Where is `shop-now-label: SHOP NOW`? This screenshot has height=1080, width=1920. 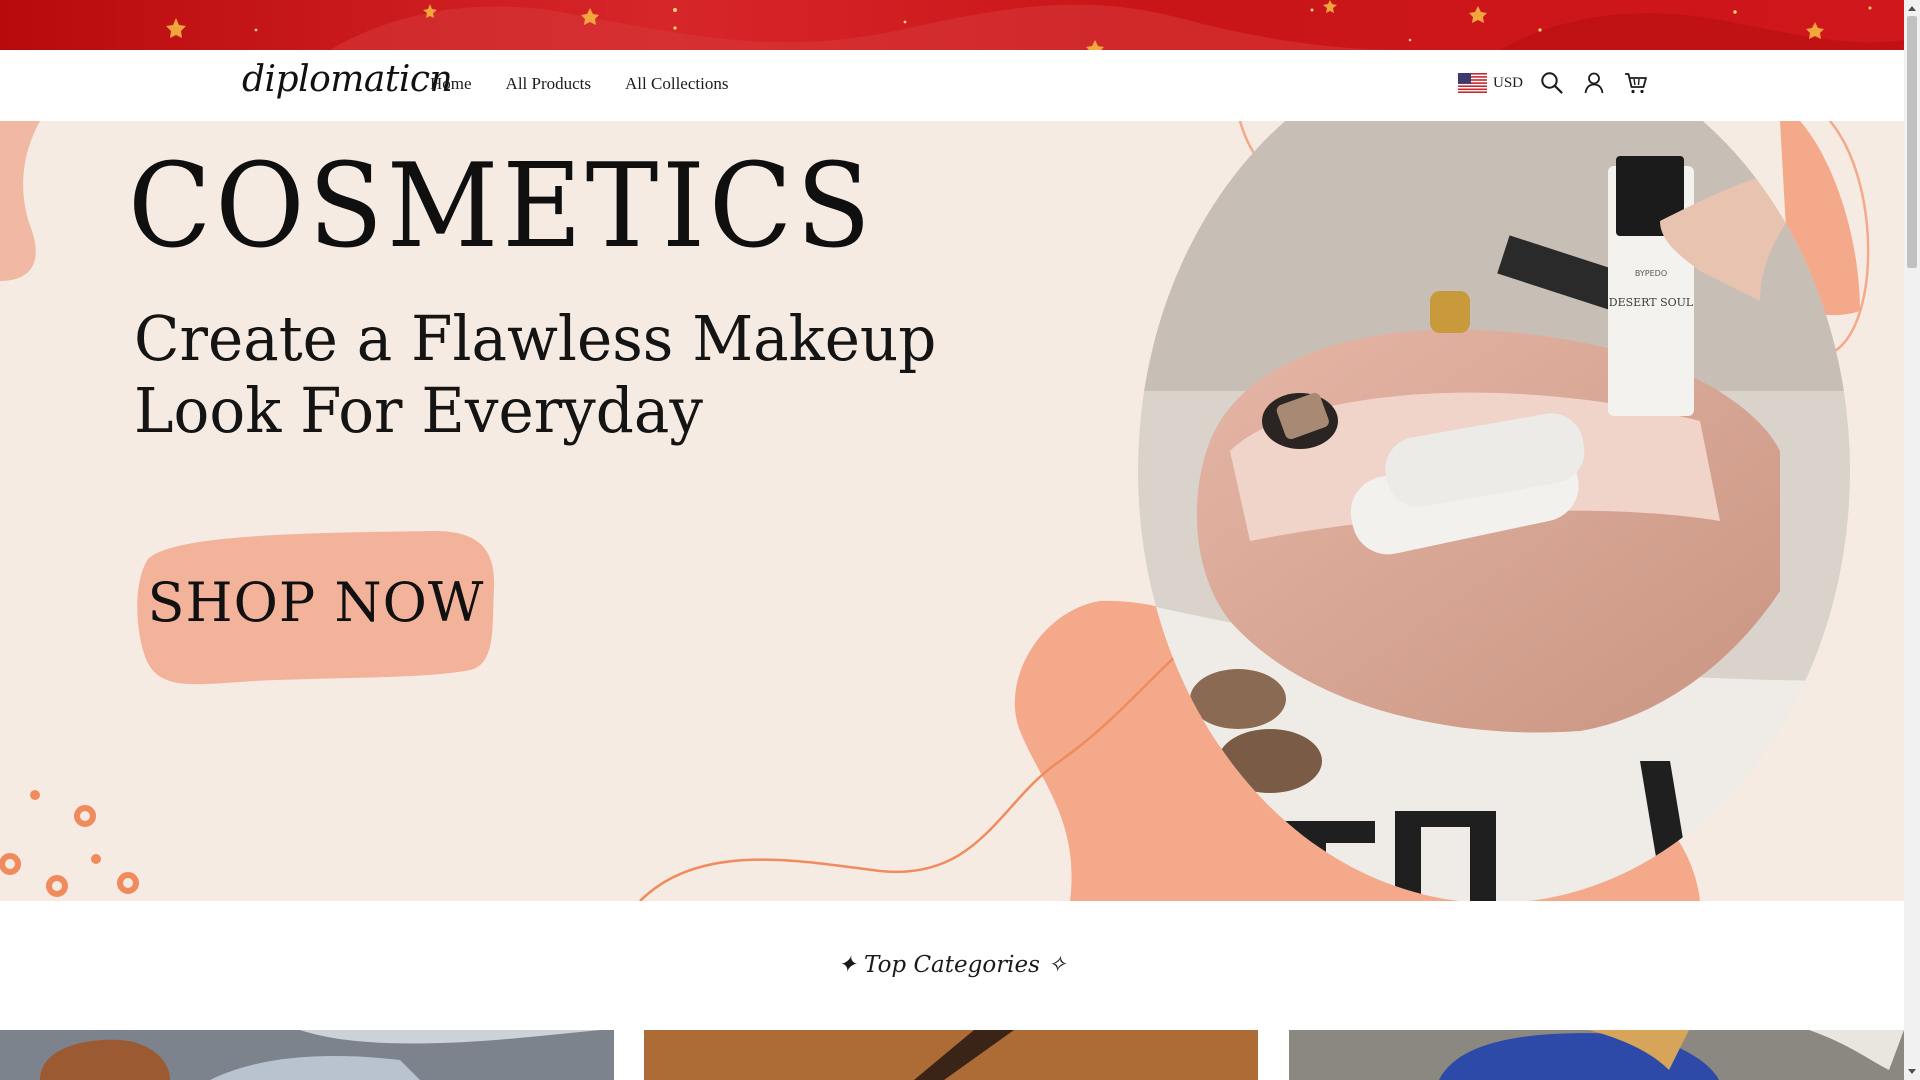
shop-now-label: SHOP NOW is located at coordinates (316, 602).